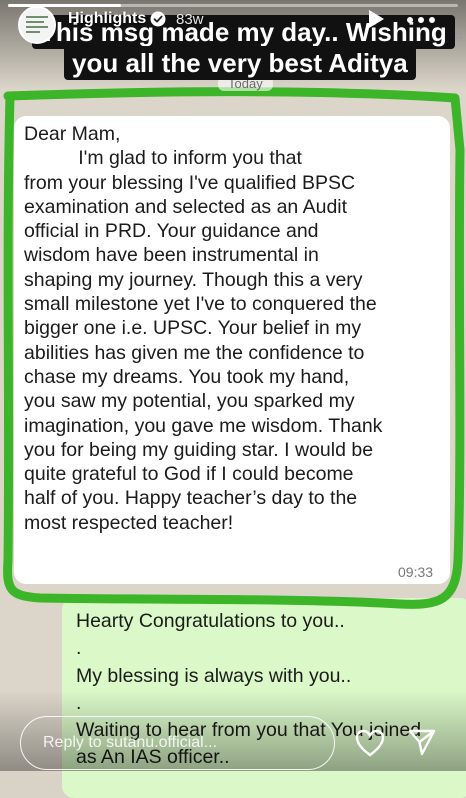 The height and width of the screenshot is (798, 466). Describe the element at coordinates (422, 742) in the screenshot. I see `send-icon` at that location.